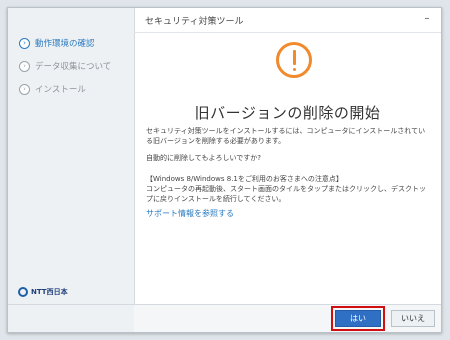  Describe the element at coordinates (23, 292) in the screenshot. I see `ntt-logo-icon` at that location.